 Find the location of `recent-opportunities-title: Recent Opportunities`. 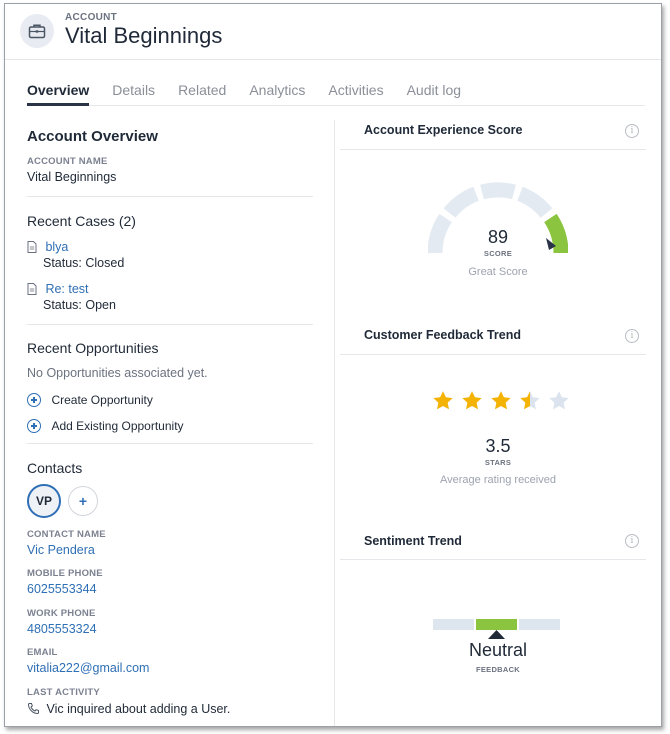

recent-opportunities-title: Recent Opportunities is located at coordinates (93, 348).